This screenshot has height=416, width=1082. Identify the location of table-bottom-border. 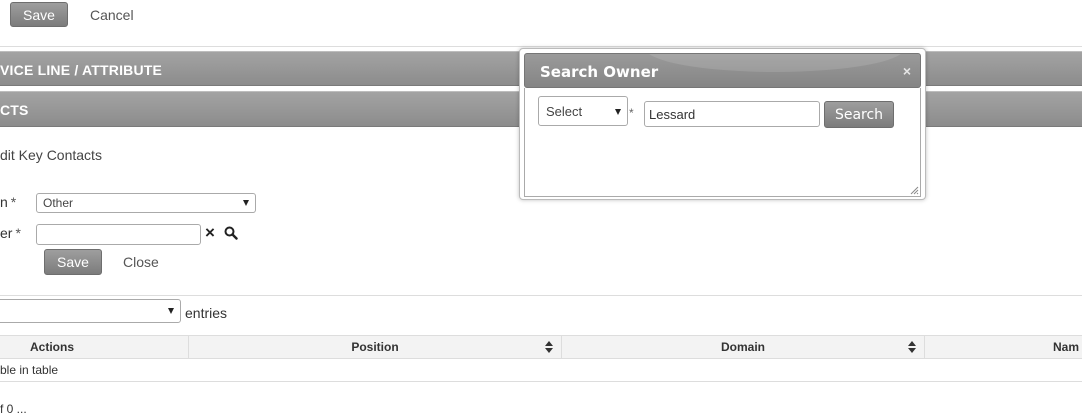
(541, 381).